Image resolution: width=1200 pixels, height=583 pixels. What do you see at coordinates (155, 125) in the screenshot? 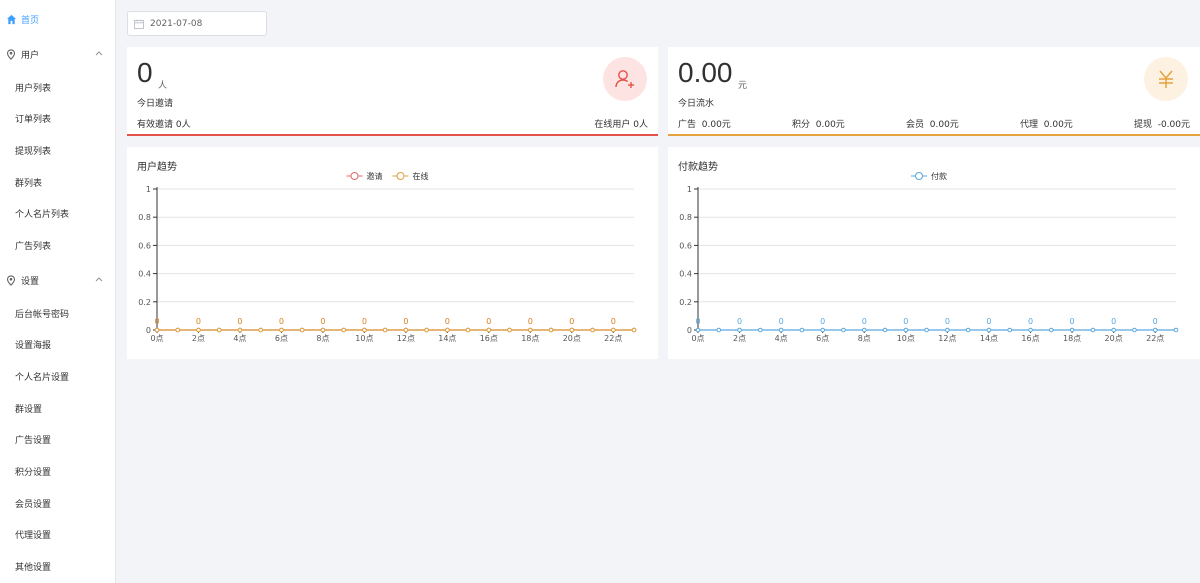
I see `valid-invite-label: 有效邀请` at bounding box center [155, 125].